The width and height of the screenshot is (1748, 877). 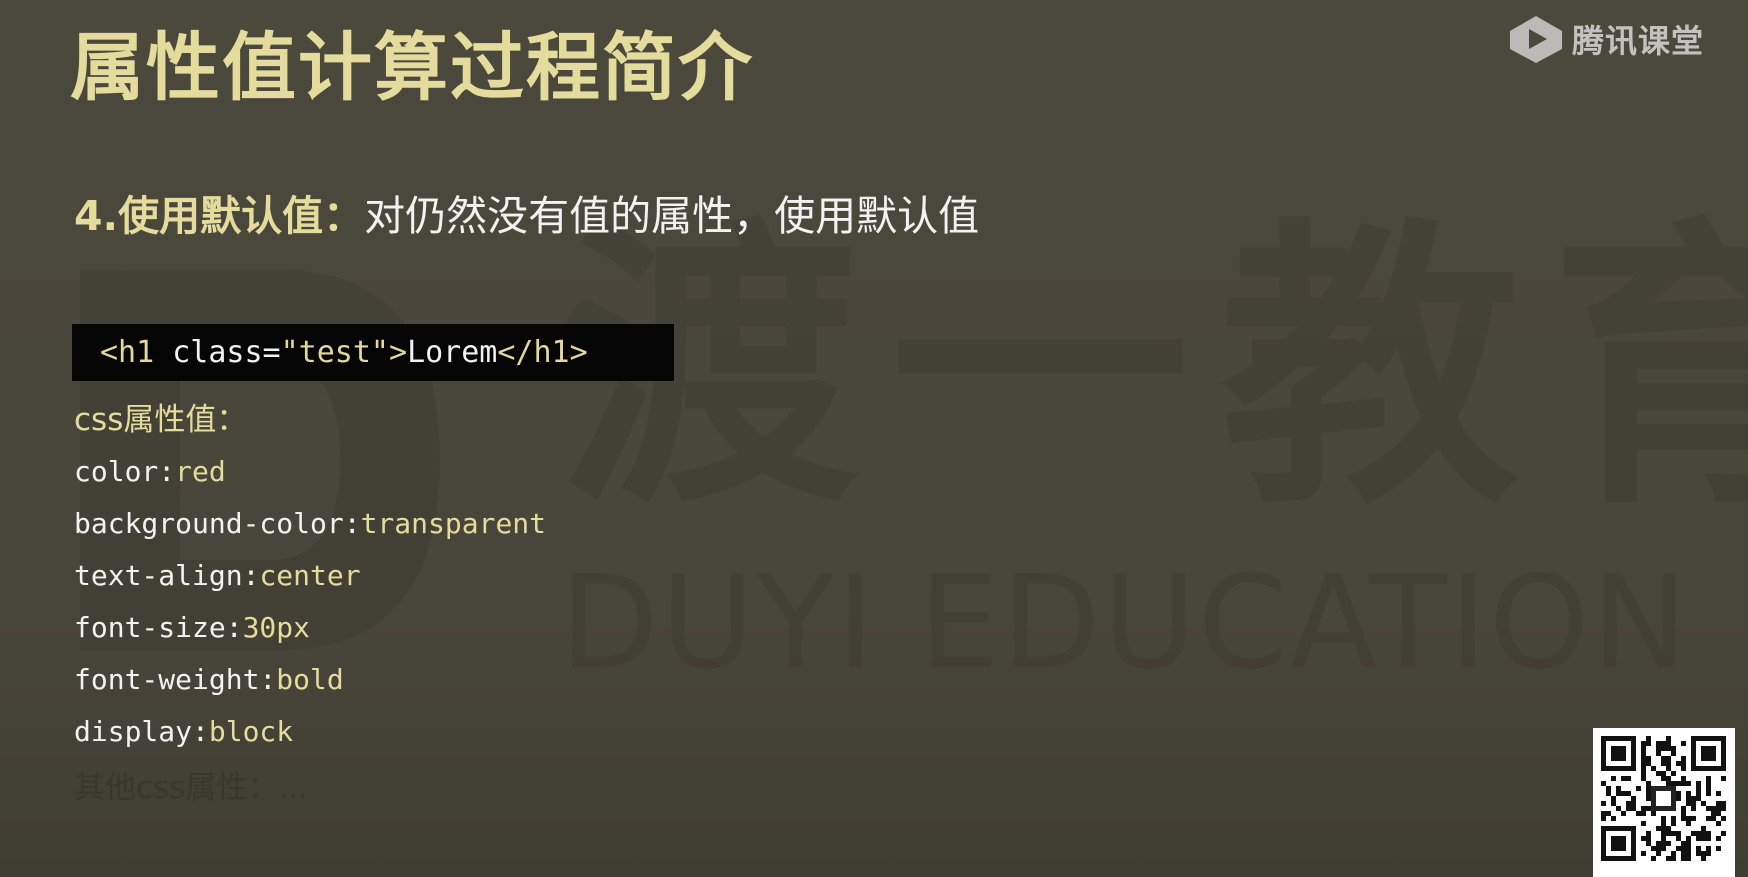 What do you see at coordinates (452, 352) in the screenshot?
I see `code-content: Lorem` at bounding box center [452, 352].